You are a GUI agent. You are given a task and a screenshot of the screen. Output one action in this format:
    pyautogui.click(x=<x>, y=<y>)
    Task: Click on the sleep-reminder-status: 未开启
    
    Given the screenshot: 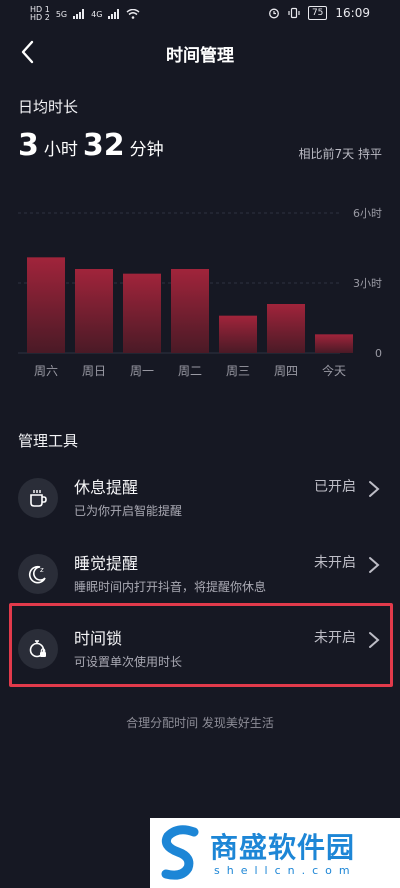 What is the action you would take?
    pyautogui.click(x=335, y=563)
    